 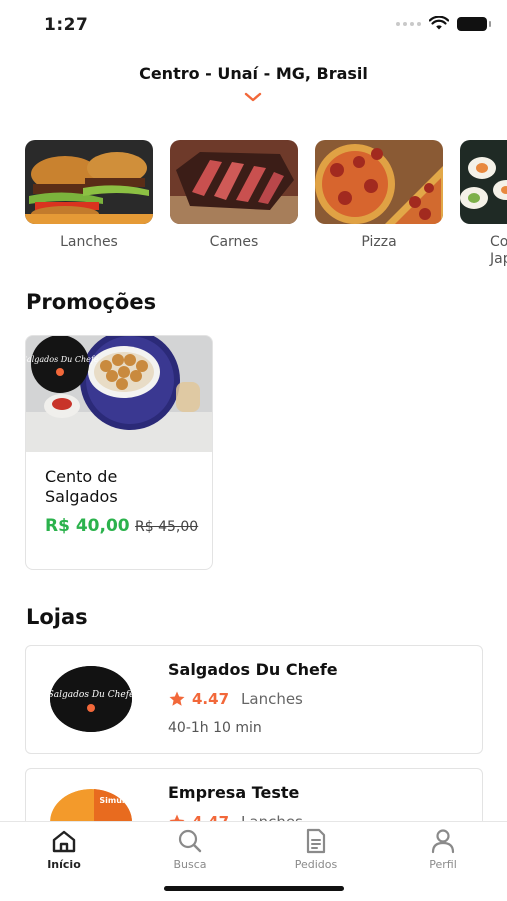 What do you see at coordinates (62, 359) in the screenshot?
I see `promo-logo-text: Salgados Du Chefe` at bounding box center [62, 359].